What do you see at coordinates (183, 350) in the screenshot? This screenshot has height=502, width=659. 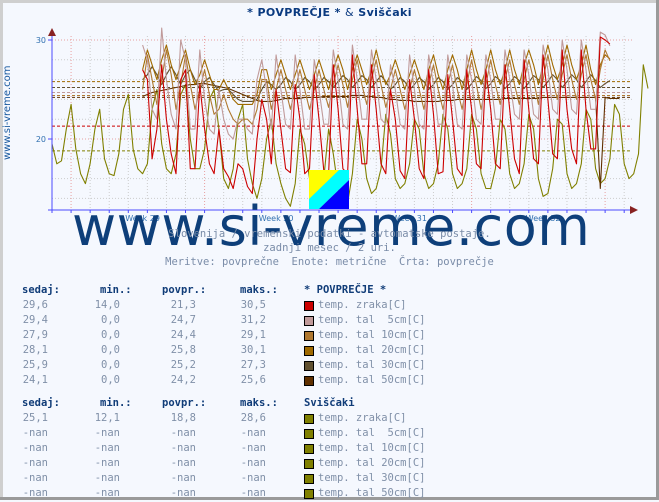 I see `value-avg: 25,8` at bounding box center [183, 350].